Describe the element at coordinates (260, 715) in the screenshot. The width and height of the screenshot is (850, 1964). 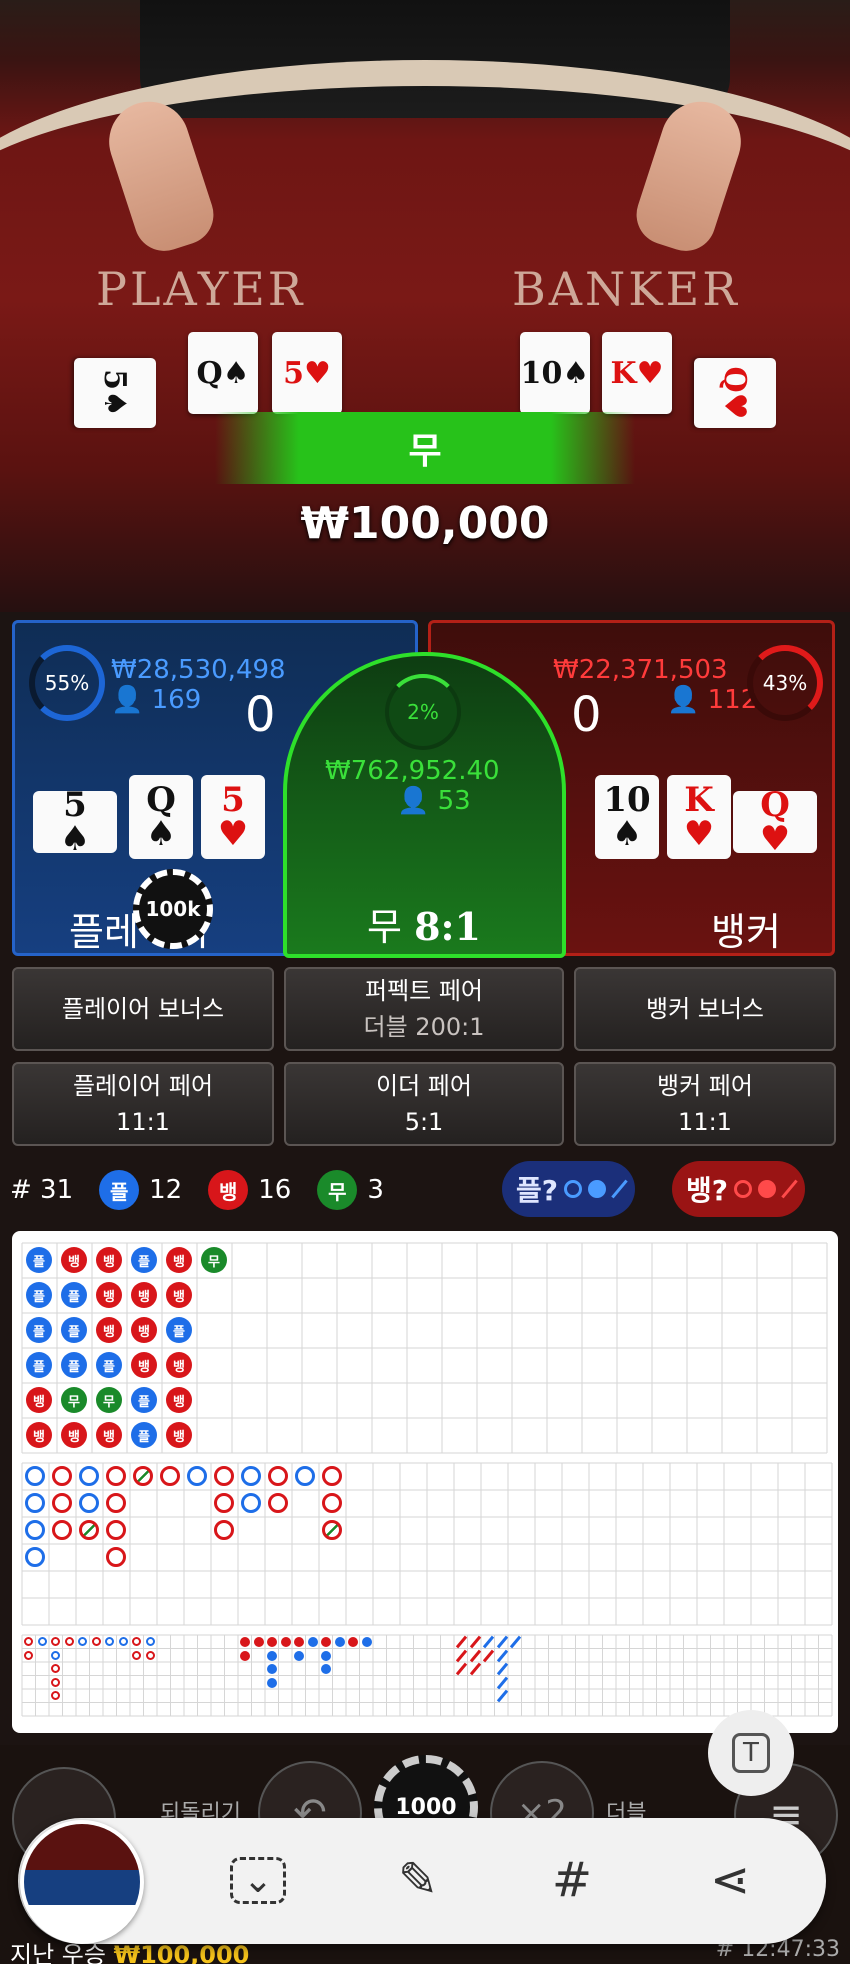
I see `player-score: 0` at that location.